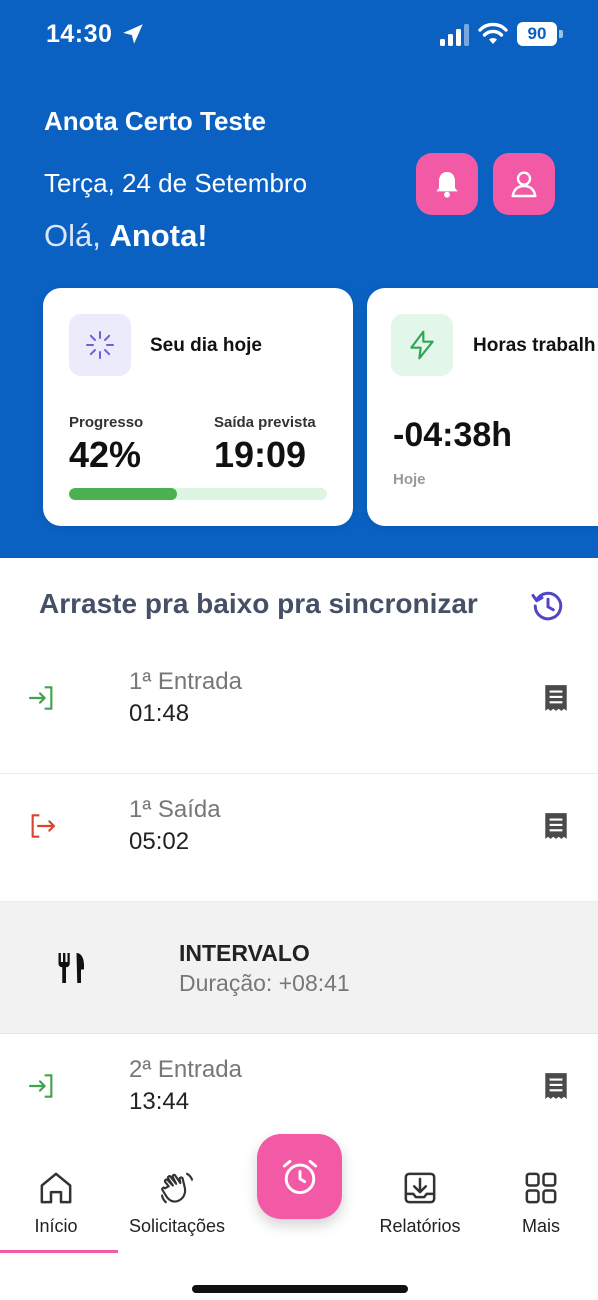 This screenshot has width=598, height=1300. Describe the element at coordinates (158, 235) in the screenshot. I see `greeting-name: Anota!` at that location.